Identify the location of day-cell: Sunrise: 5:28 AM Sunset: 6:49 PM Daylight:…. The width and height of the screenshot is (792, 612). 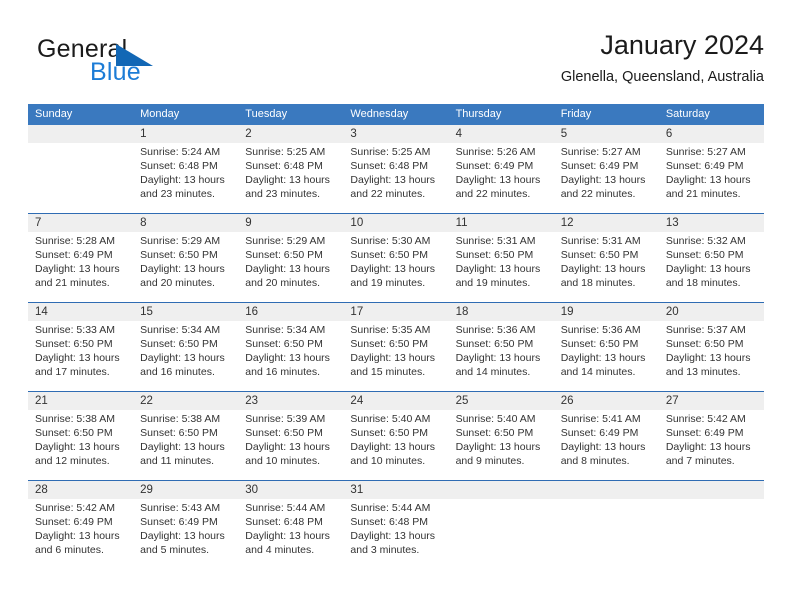
(80, 267).